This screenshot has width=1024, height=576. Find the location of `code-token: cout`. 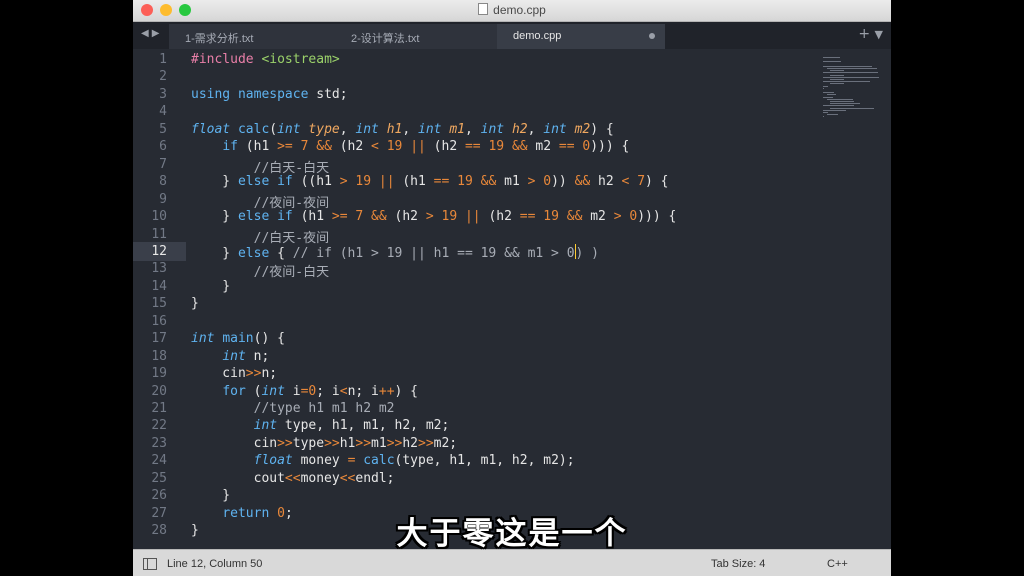

code-token: cout is located at coordinates (238, 478).